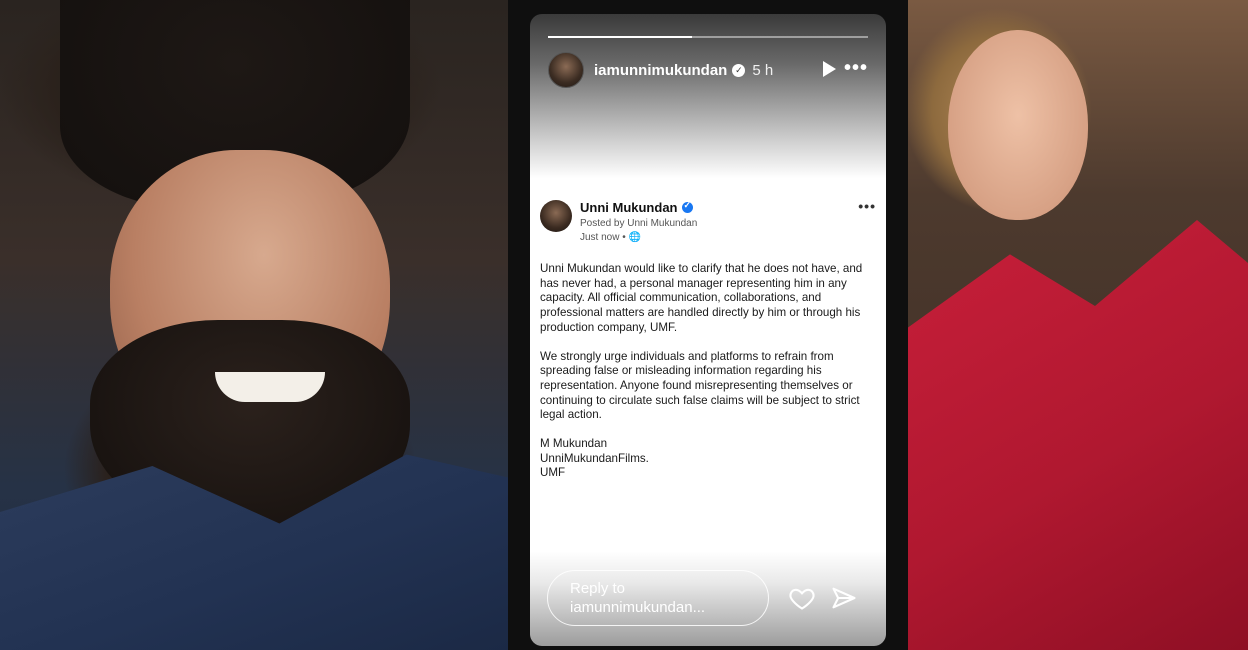  What do you see at coordinates (708, 37) in the screenshot?
I see `story-progress-bar` at bounding box center [708, 37].